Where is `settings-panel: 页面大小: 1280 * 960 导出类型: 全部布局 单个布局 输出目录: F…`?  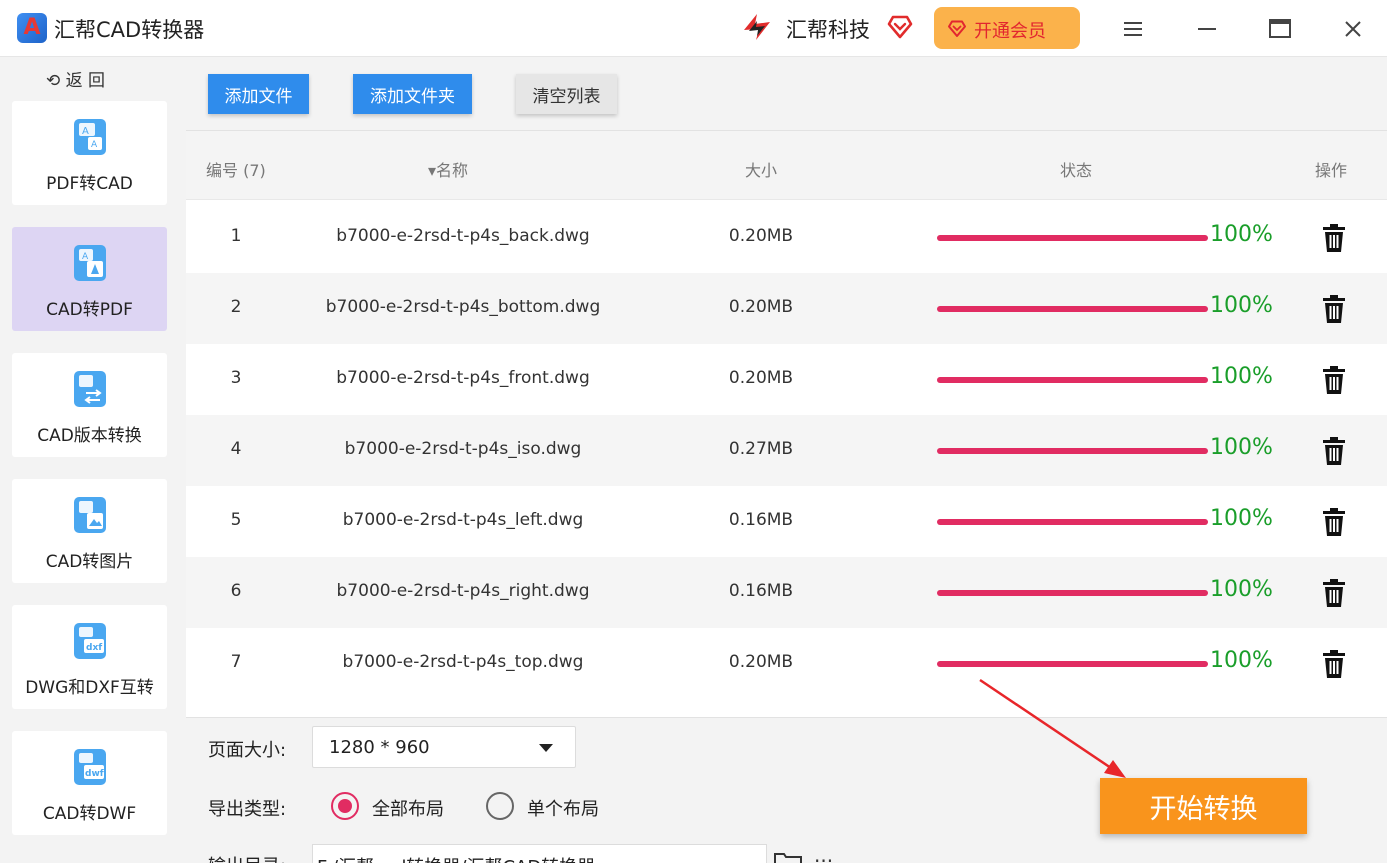
settings-panel: 页面大小: 1280 * 960 导出类型: 全部布局 单个布局 输出目录: F… is located at coordinates (786, 790).